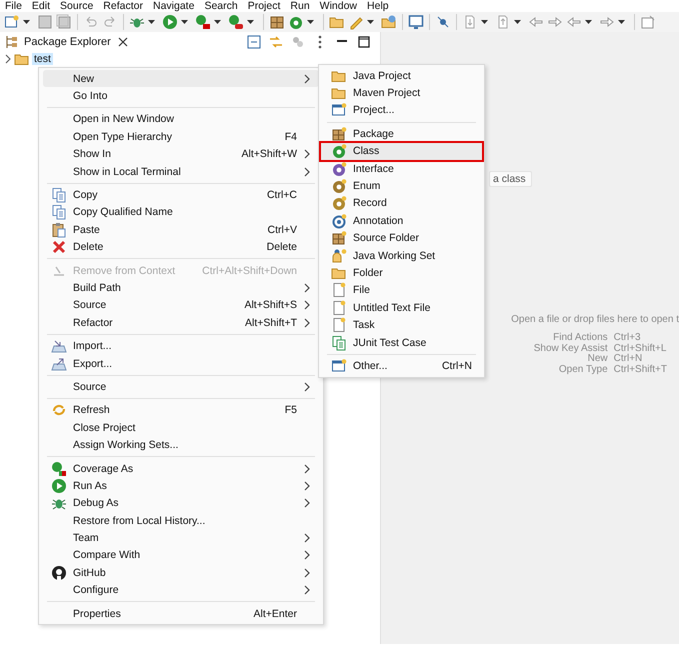 This screenshot has width=679, height=645. I want to click on menu-item: Record, so click(401, 203).